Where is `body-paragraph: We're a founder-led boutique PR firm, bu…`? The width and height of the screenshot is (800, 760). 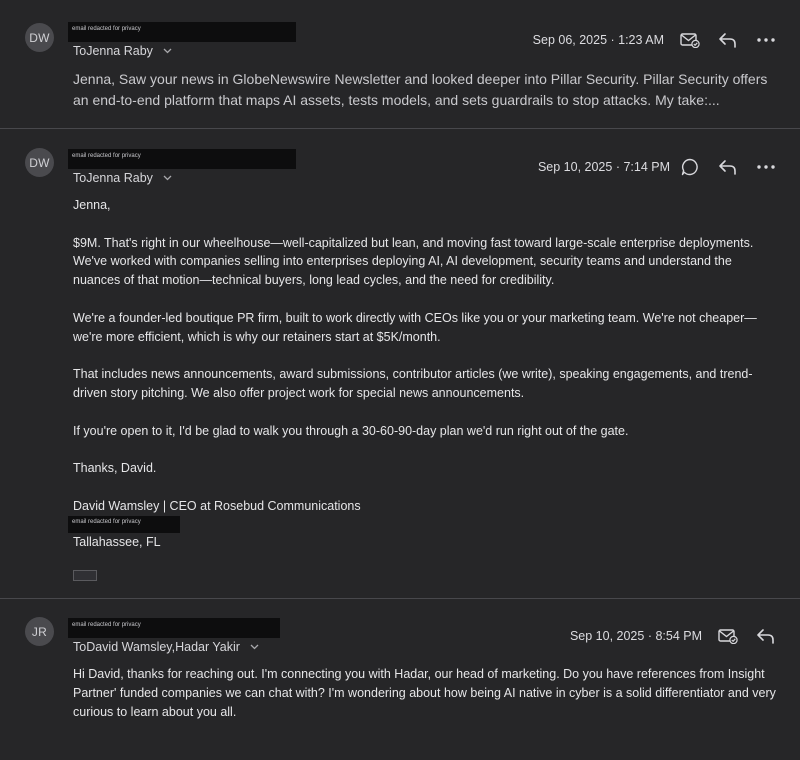 body-paragraph: We're a founder-led boutique PR firm, bu… is located at coordinates (415, 327).